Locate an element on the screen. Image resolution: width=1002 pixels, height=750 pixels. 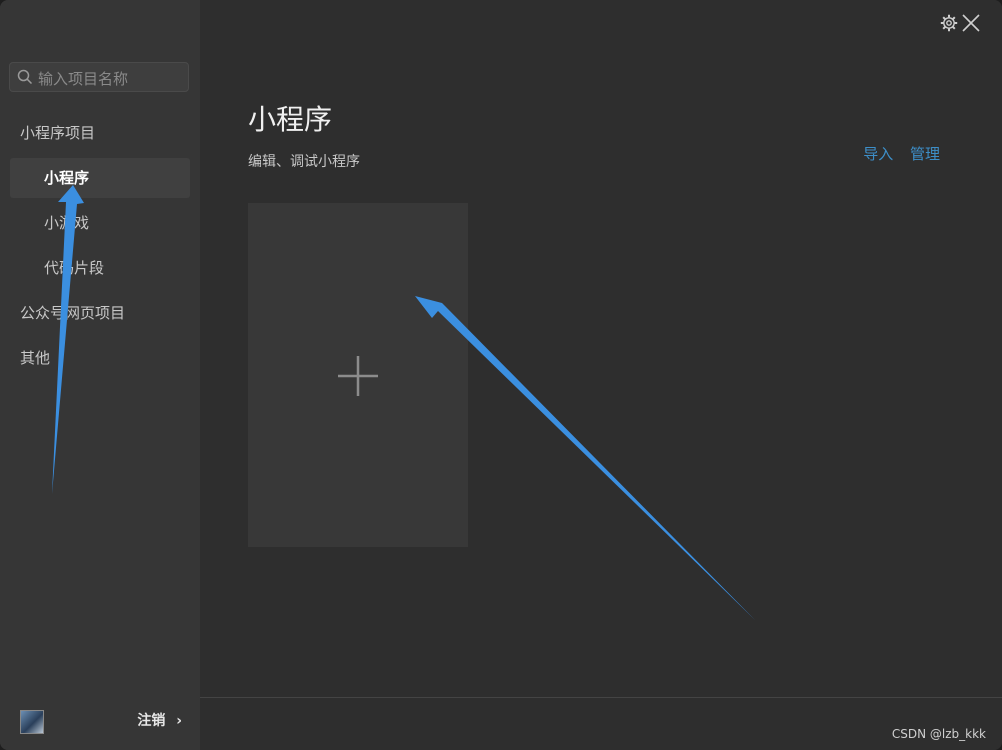
chevron-right-icon: › is located at coordinates (179, 721).